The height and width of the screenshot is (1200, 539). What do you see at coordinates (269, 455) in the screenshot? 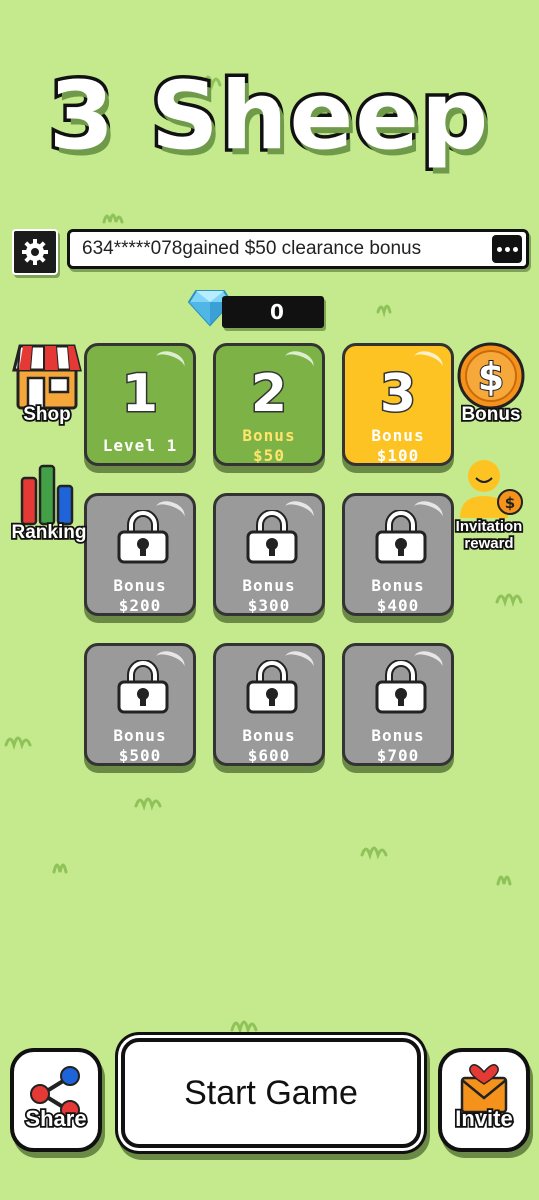
I see `bonus-amount: $50` at bounding box center [269, 455].